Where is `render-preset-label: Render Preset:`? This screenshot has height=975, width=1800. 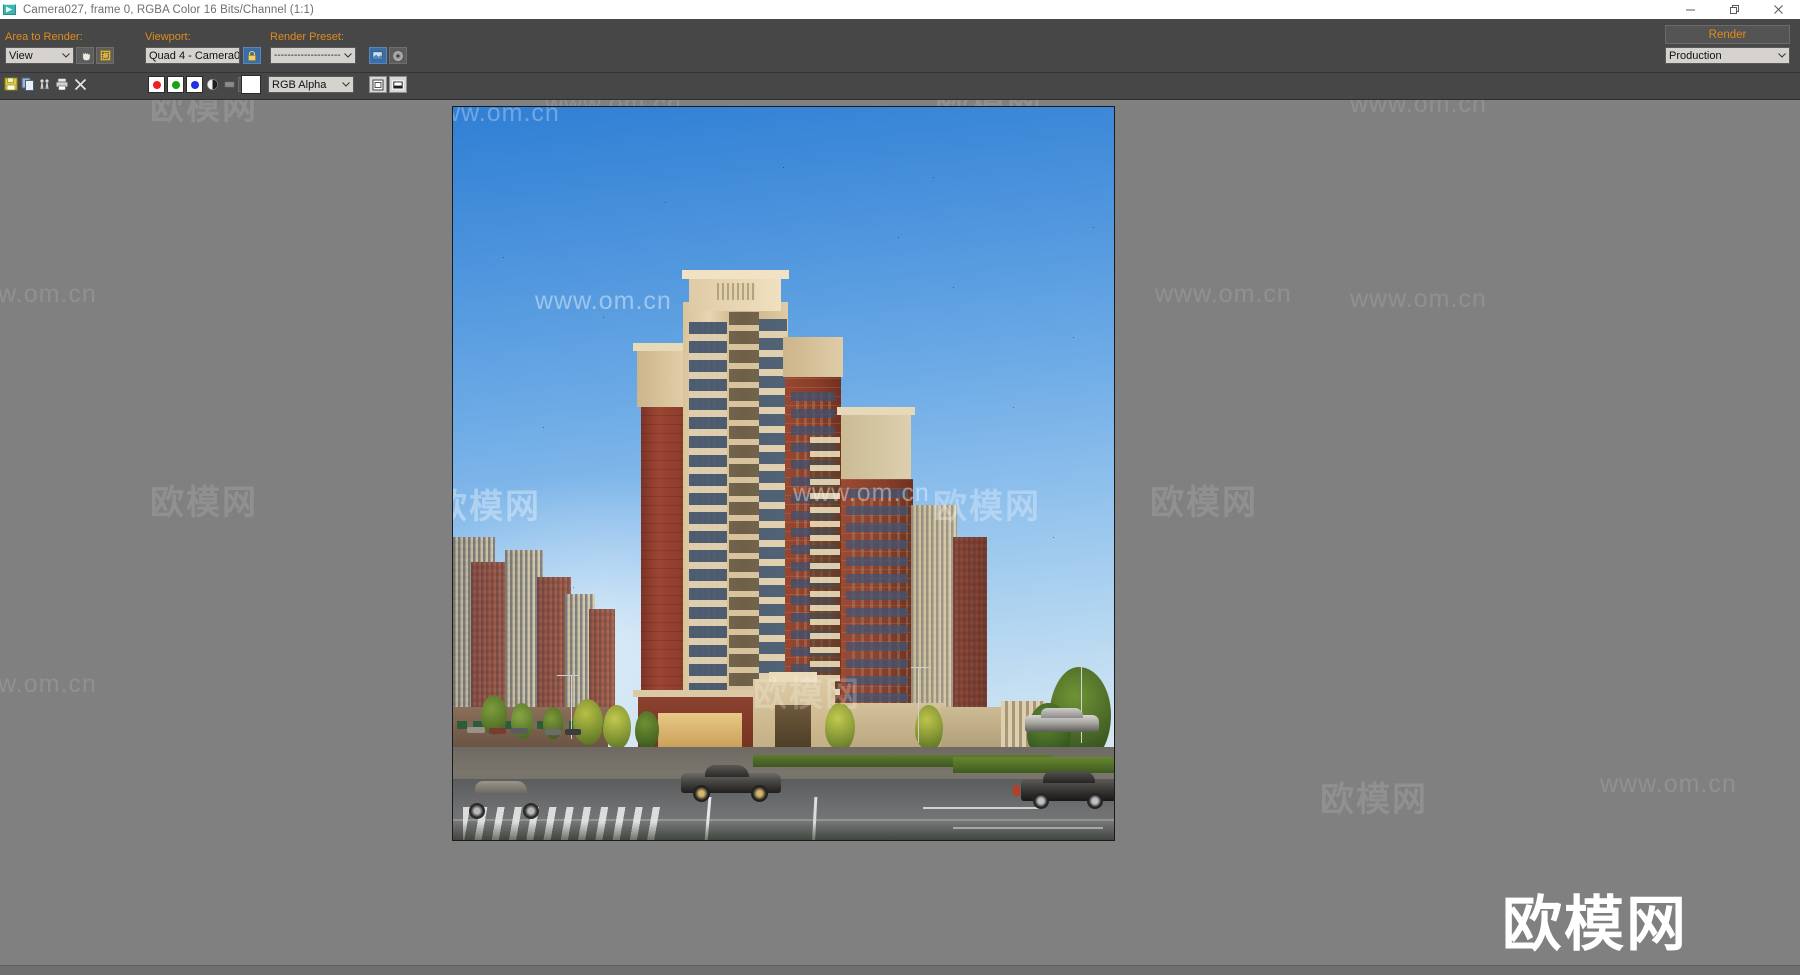 render-preset-label: Render Preset: is located at coordinates (307, 37).